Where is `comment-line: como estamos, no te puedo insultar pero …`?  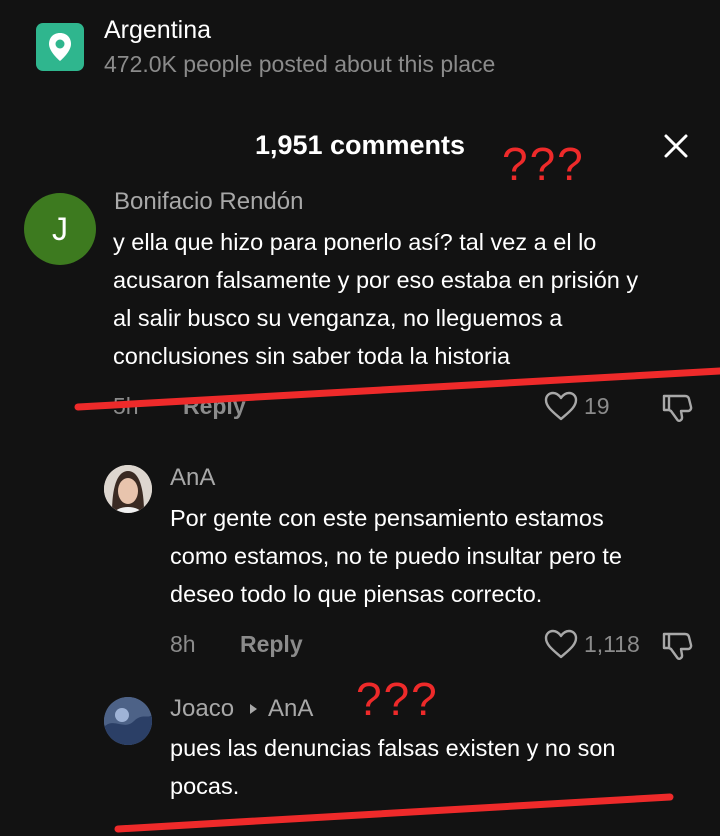
comment-line: como estamos, no te puedo insultar pero … is located at coordinates (396, 556).